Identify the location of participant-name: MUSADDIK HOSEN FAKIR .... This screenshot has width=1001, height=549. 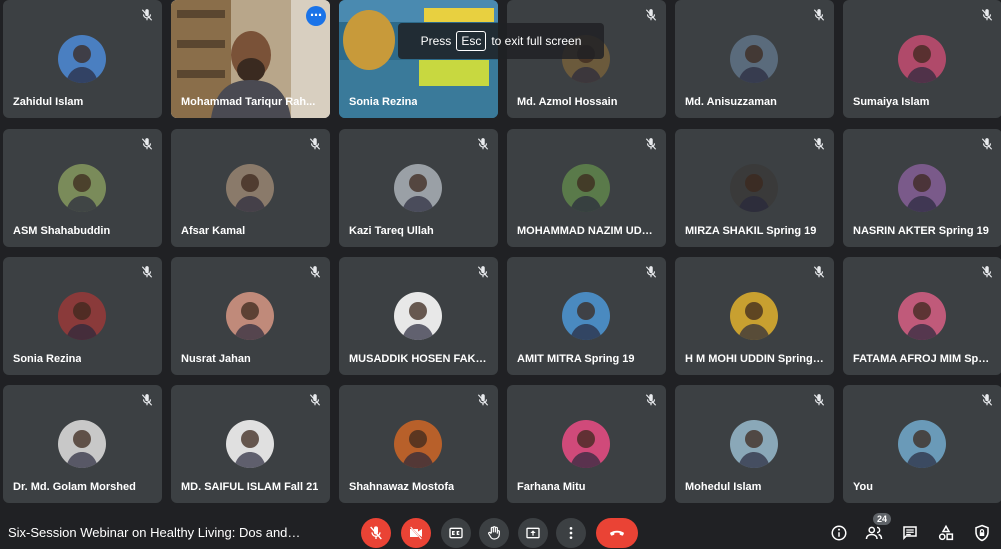
(419, 359).